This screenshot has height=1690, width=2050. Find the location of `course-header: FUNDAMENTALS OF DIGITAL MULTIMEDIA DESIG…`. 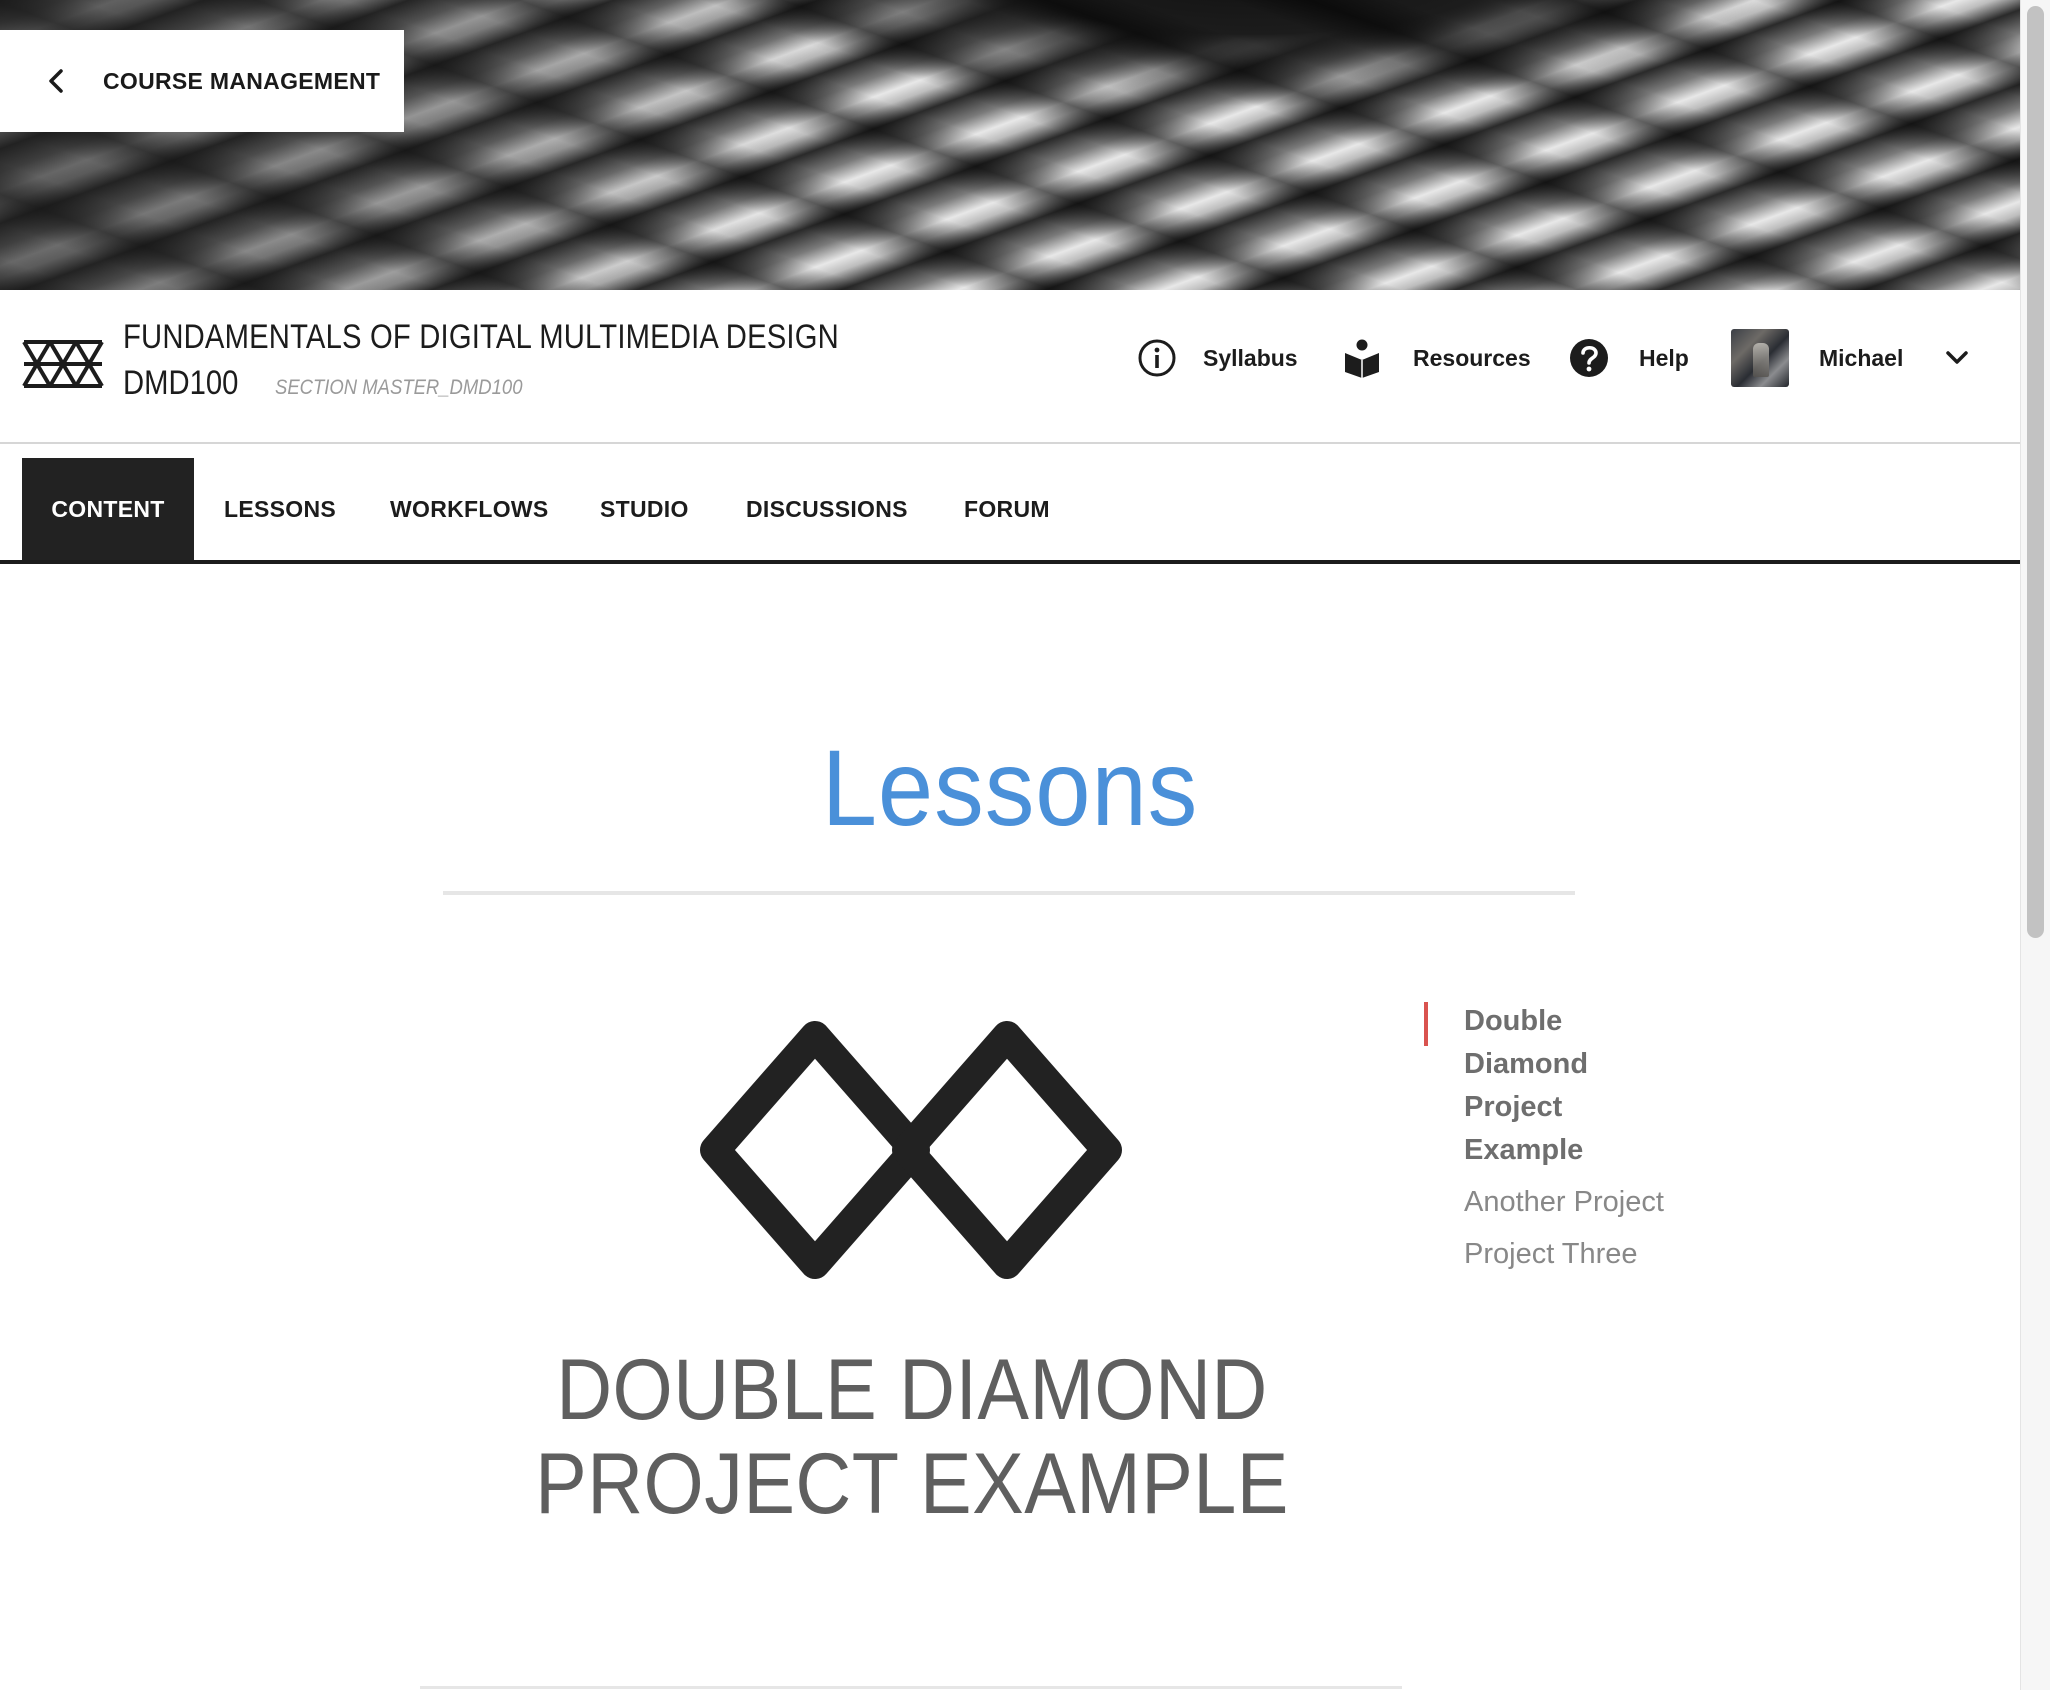

course-header: FUNDAMENTALS OF DIGITAL MULTIMEDIA DESIG… is located at coordinates (1010, 367).